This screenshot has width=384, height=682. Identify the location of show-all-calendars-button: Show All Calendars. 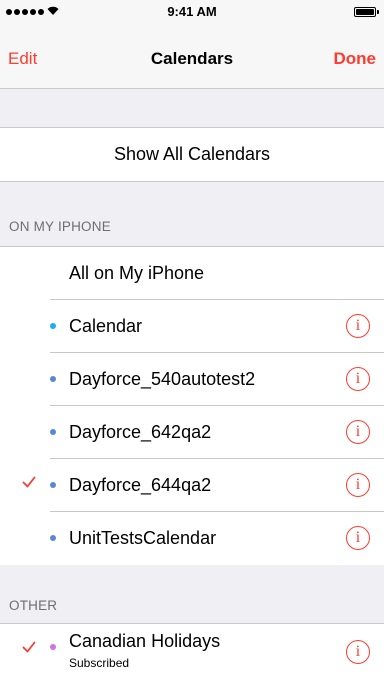
(192, 154).